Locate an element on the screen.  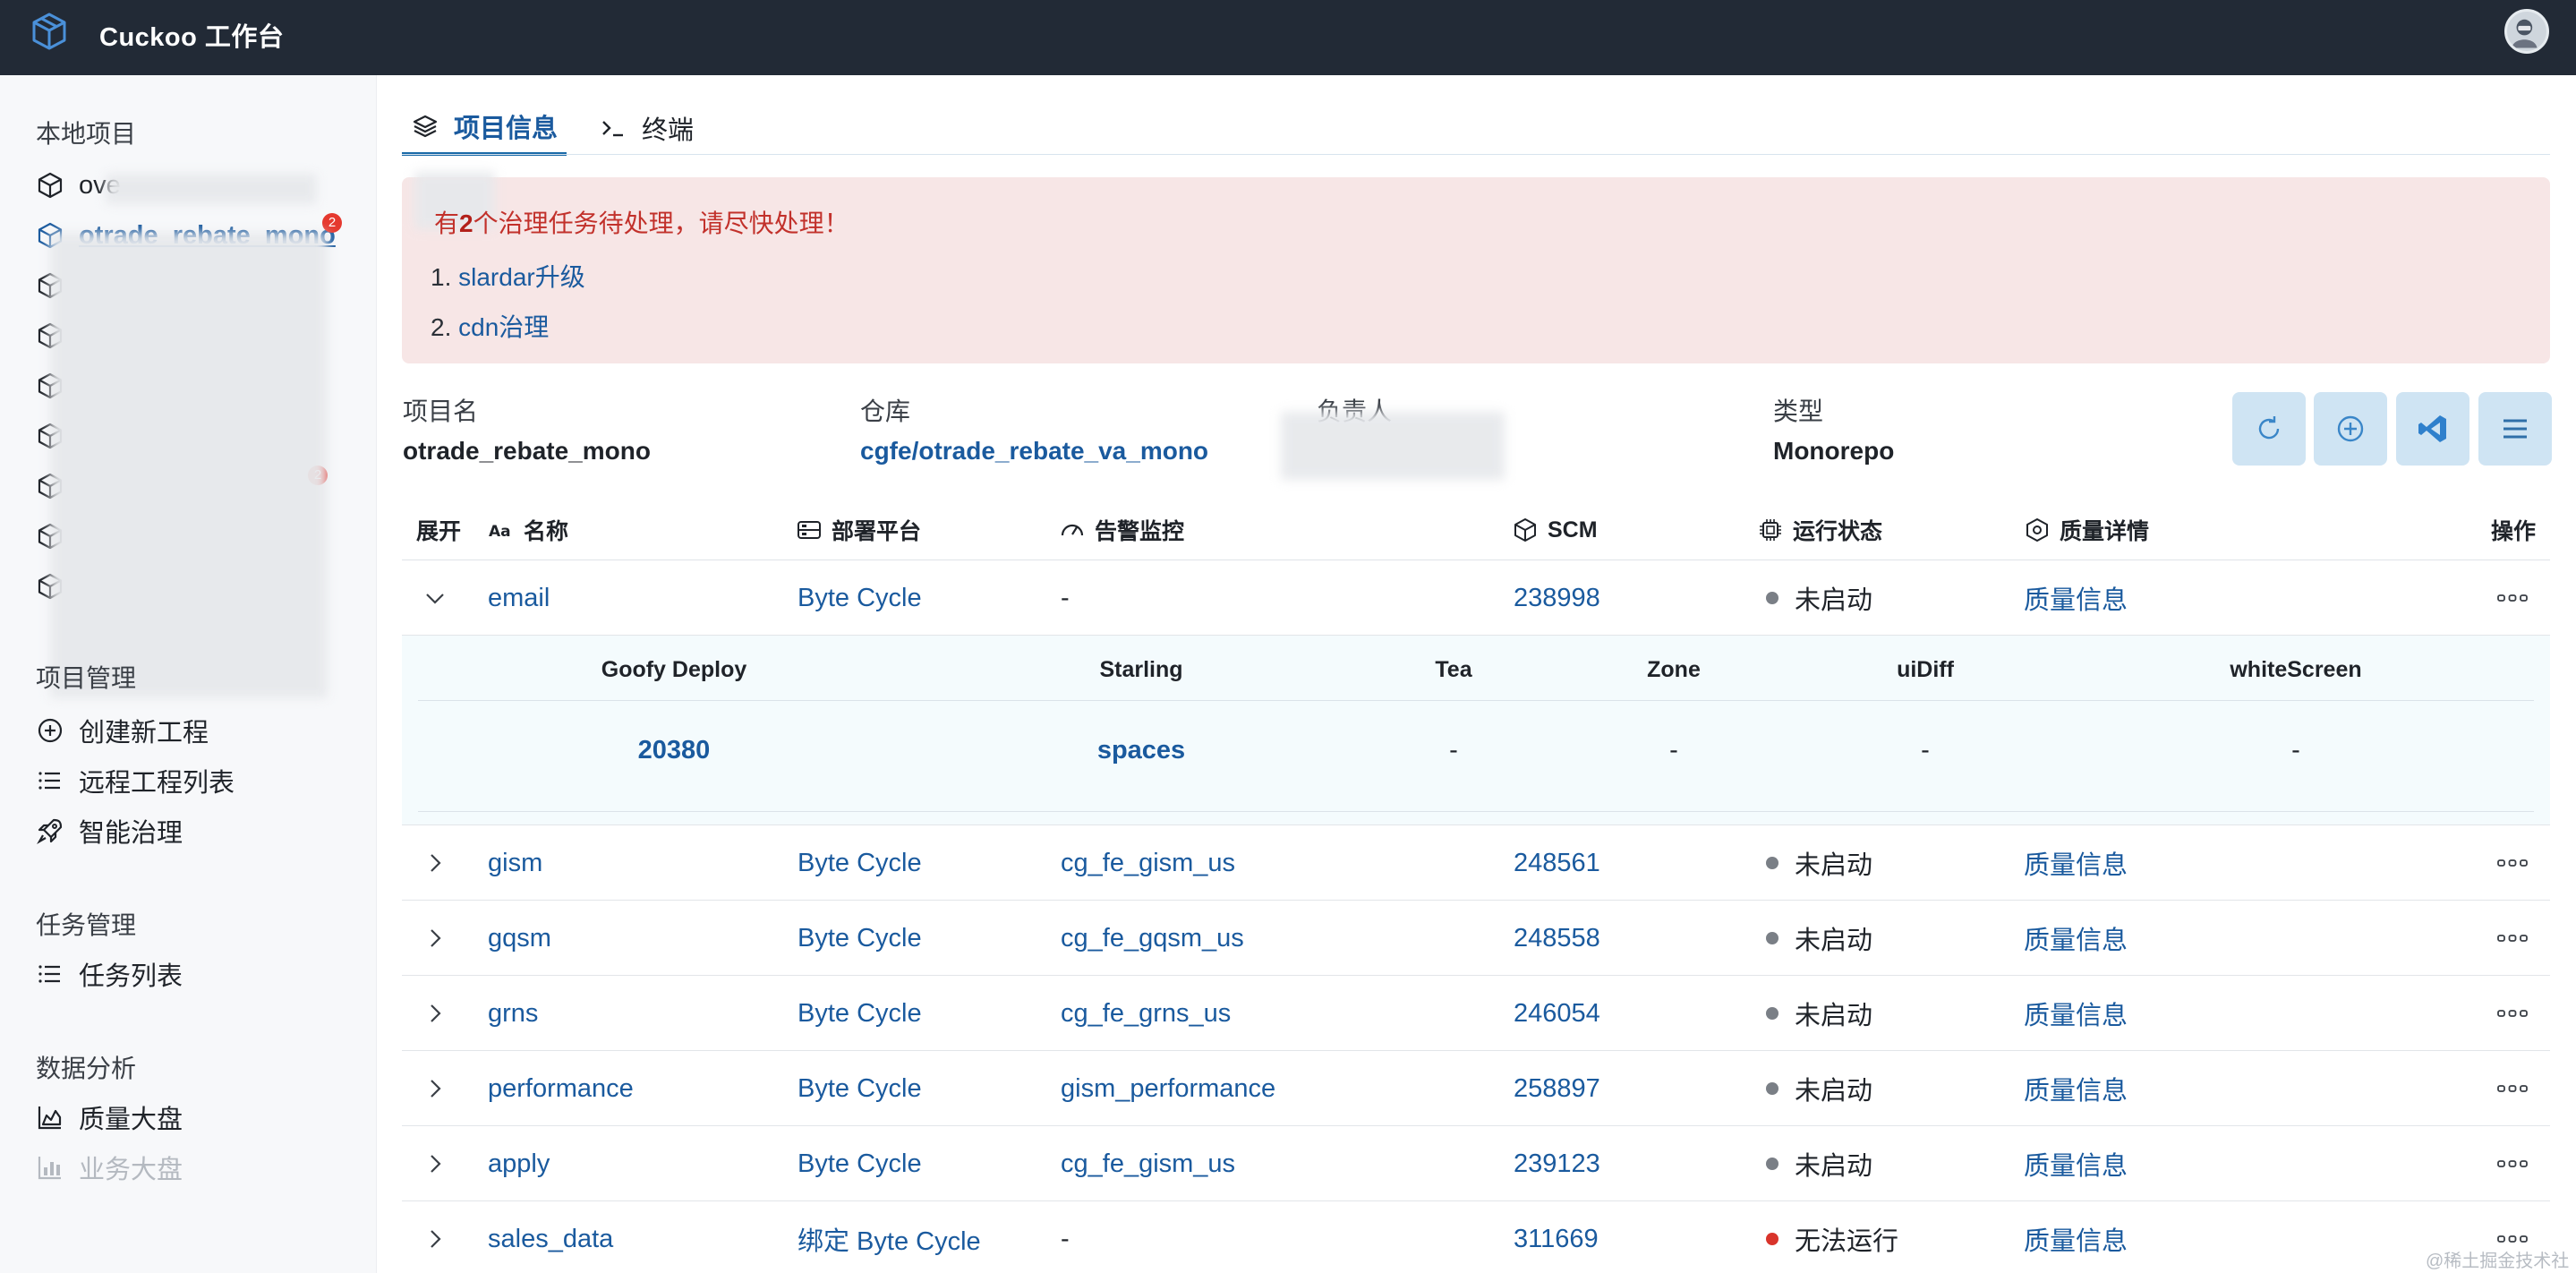
detail-divider is located at coordinates (1476, 811).